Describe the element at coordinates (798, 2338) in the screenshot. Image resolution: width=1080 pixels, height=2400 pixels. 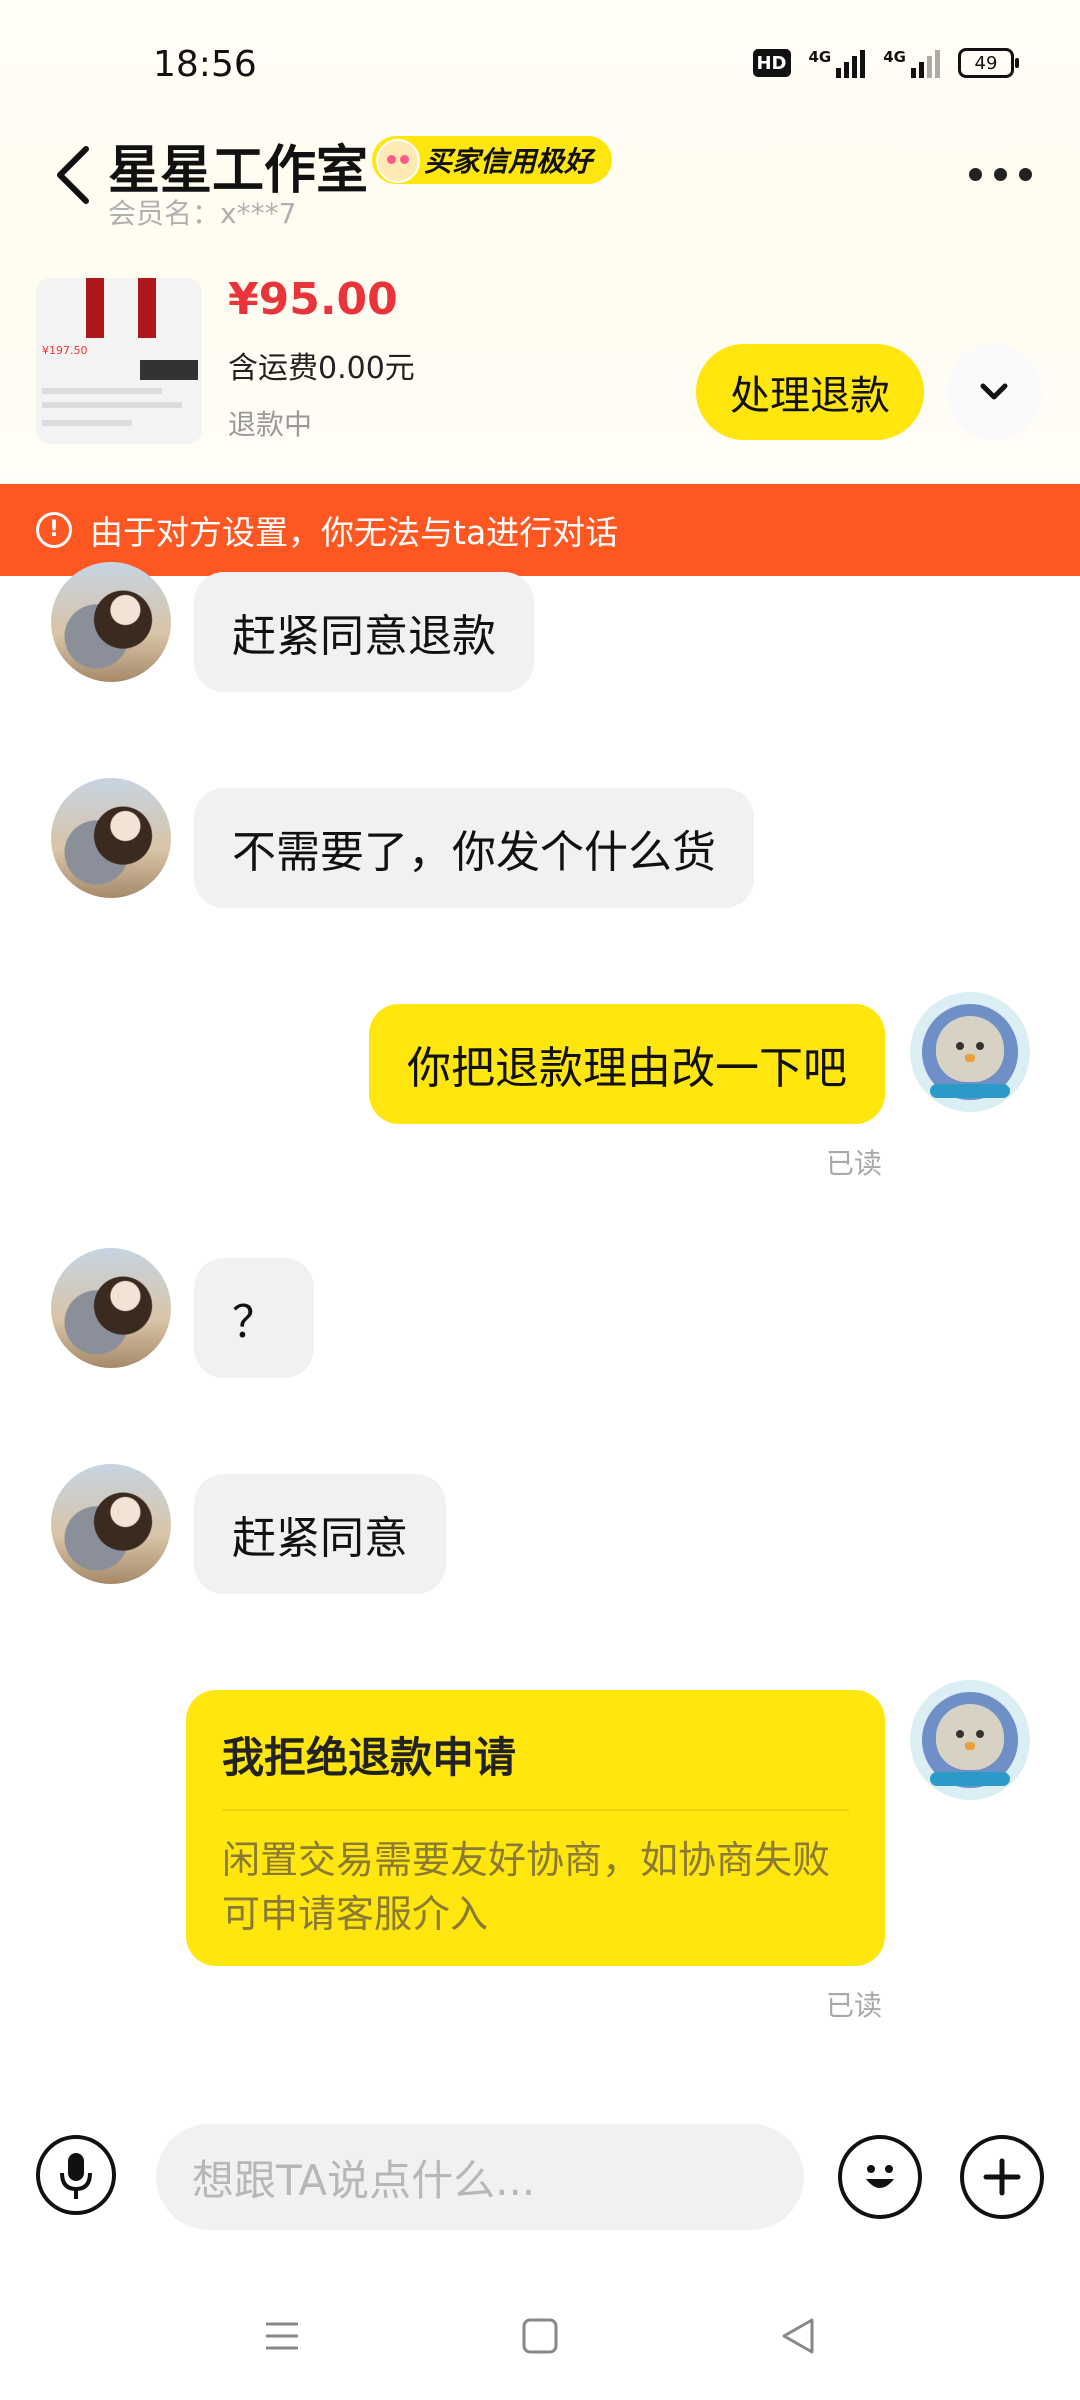
I see `back-triangle-icon` at that location.